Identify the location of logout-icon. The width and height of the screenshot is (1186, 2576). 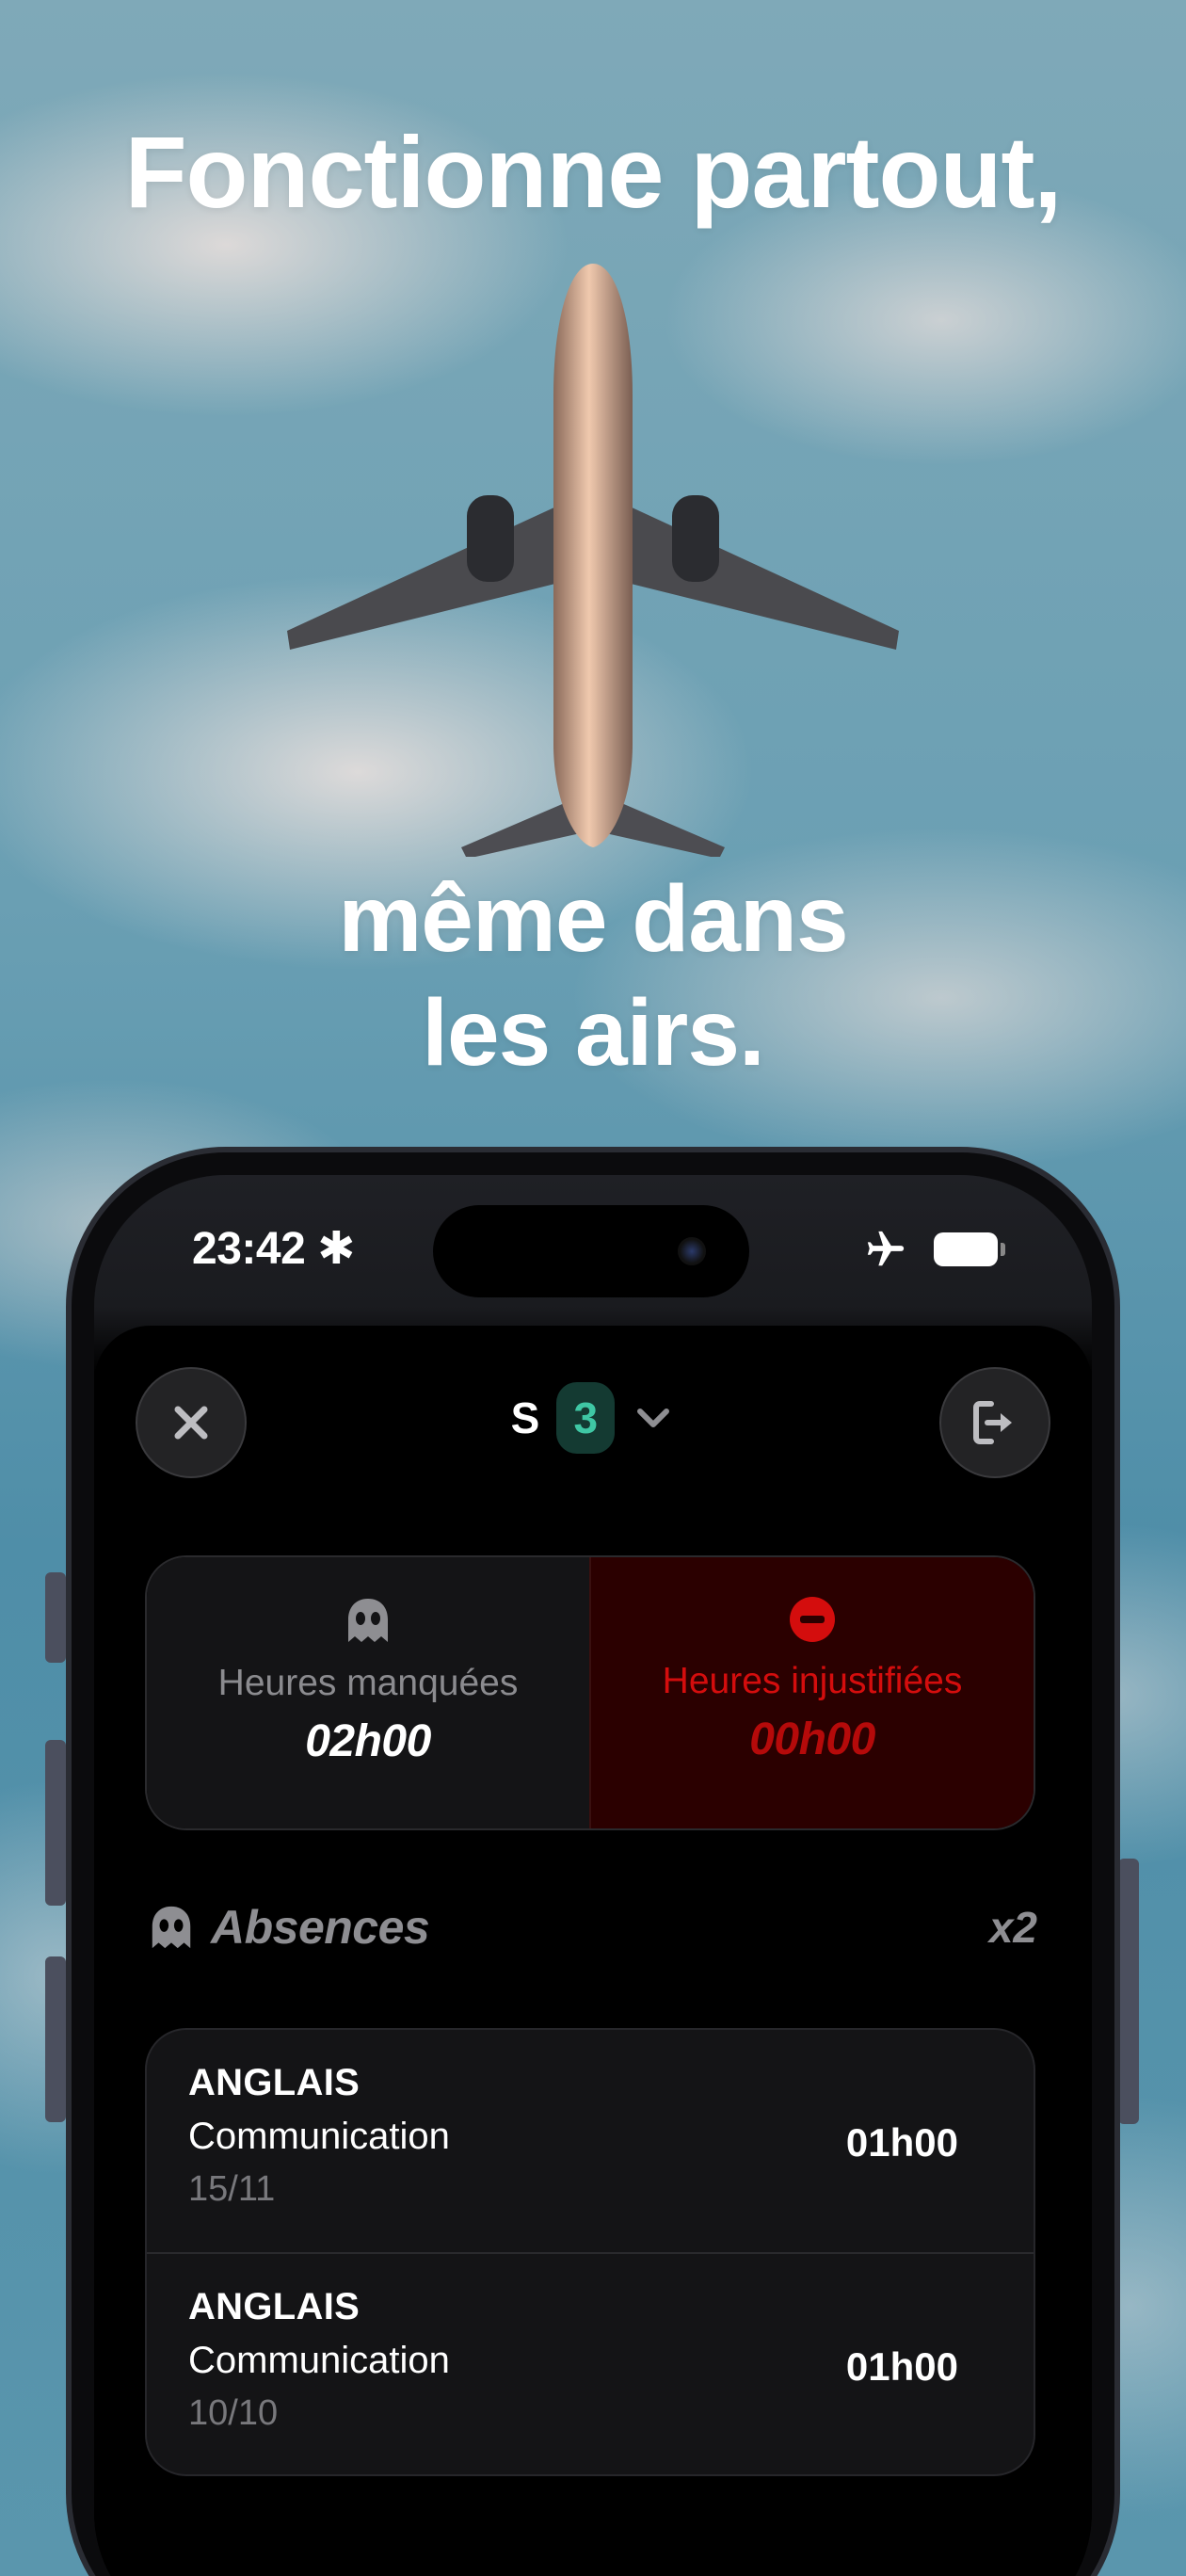
(992, 1422).